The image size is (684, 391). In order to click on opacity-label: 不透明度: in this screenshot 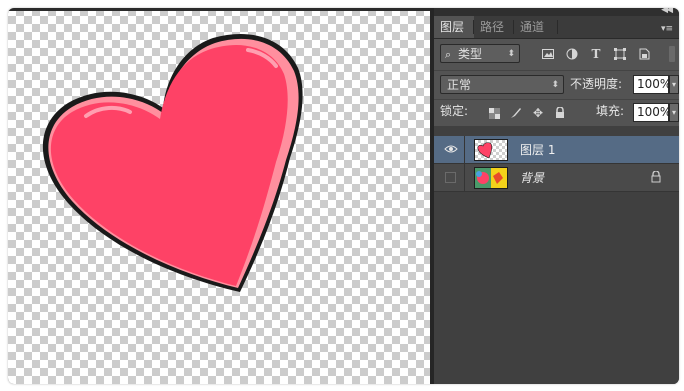, I will do `click(596, 84)`.